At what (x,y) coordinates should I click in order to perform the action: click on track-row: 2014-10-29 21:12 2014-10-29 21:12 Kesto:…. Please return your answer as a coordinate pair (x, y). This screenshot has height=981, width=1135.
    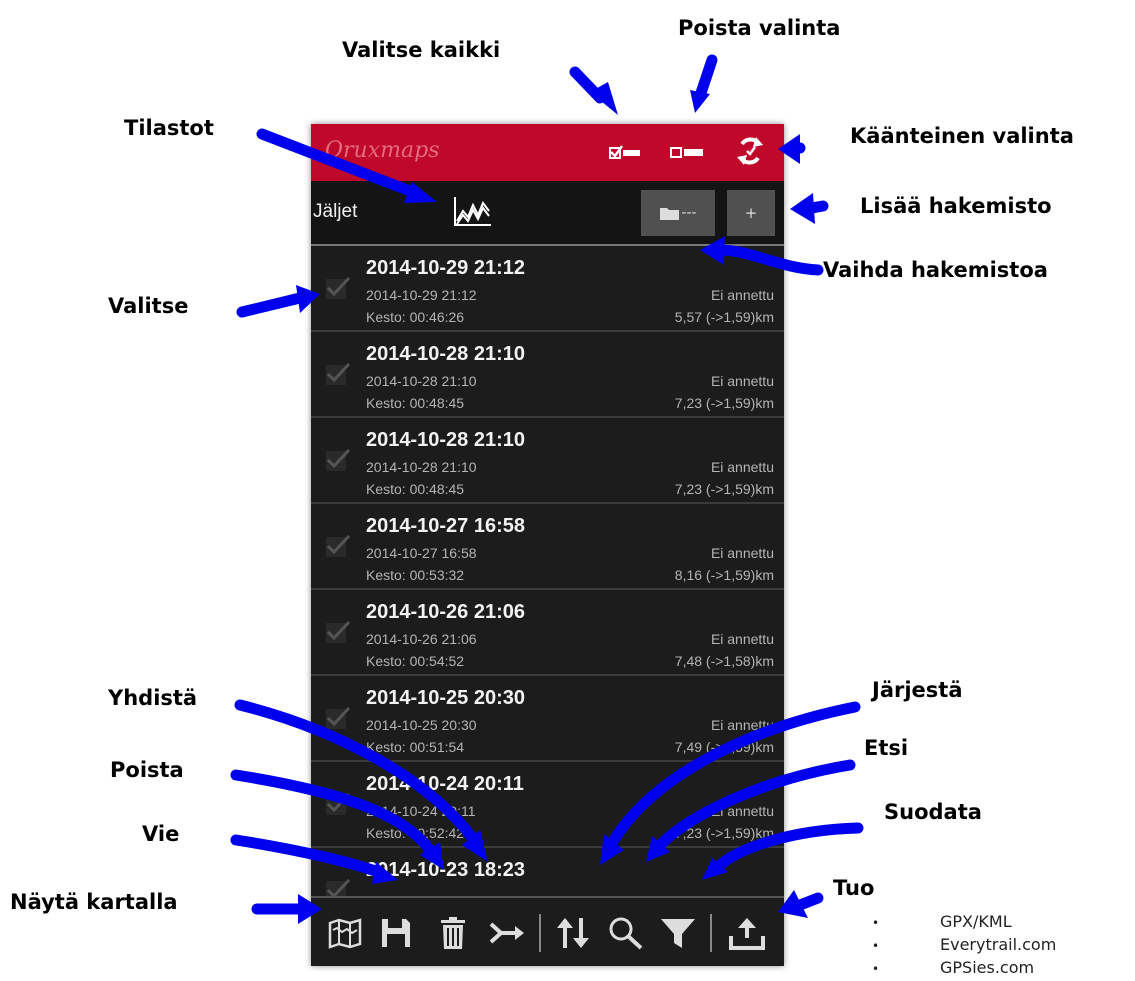
    Looking at the image, I should click on (547, 289).